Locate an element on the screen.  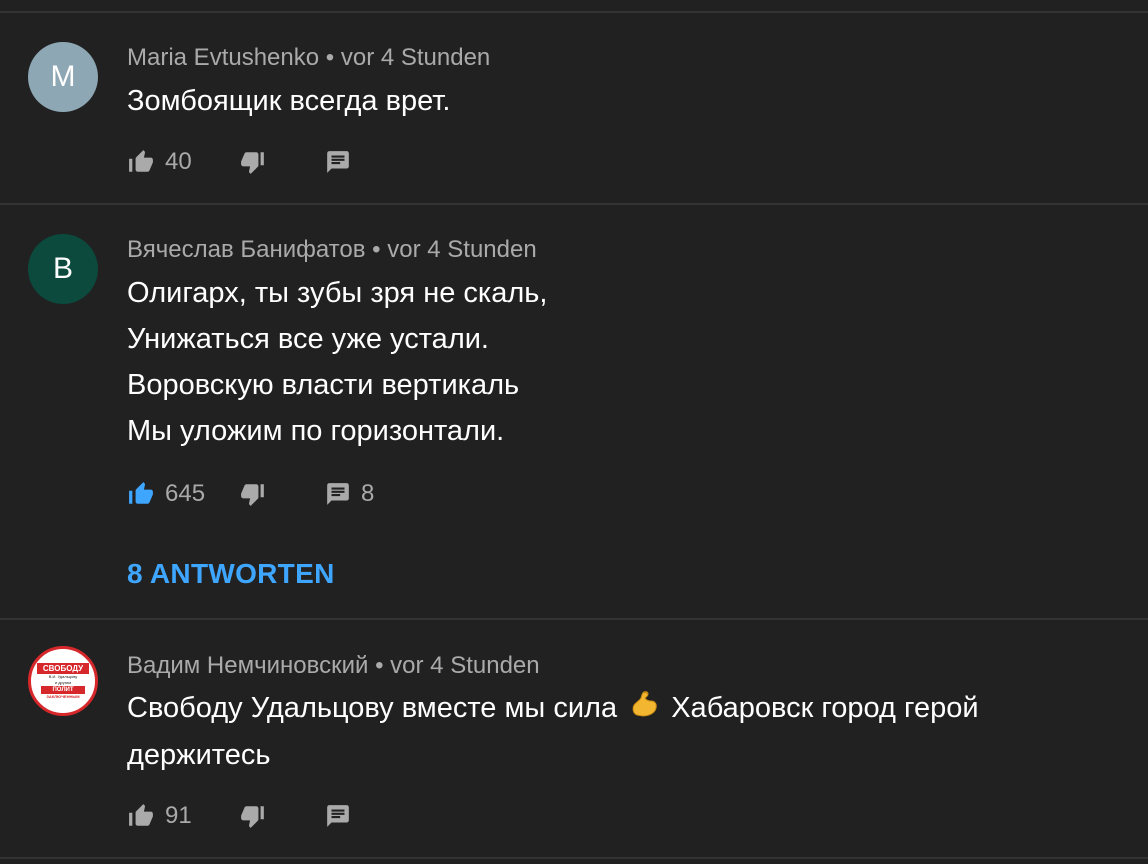
comment-line: Мы уложим по горизонтали. is located at coordinates (316, 431).